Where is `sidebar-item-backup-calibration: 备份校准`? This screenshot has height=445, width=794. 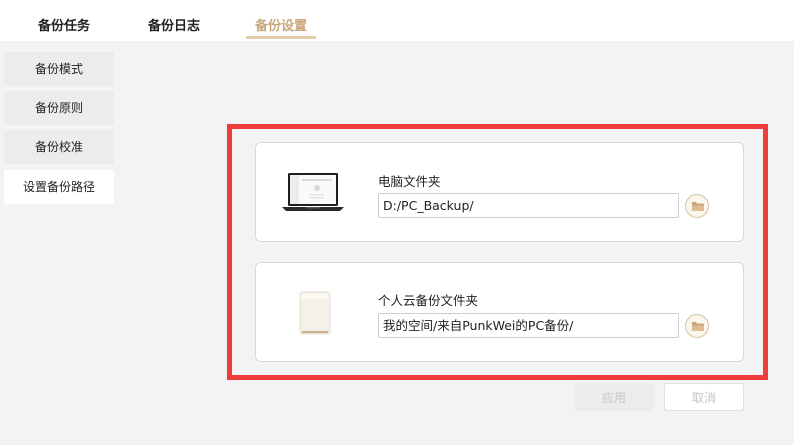
sidebar-item-backup-calibration: 备份校准 is located at coordinates (59, 147).